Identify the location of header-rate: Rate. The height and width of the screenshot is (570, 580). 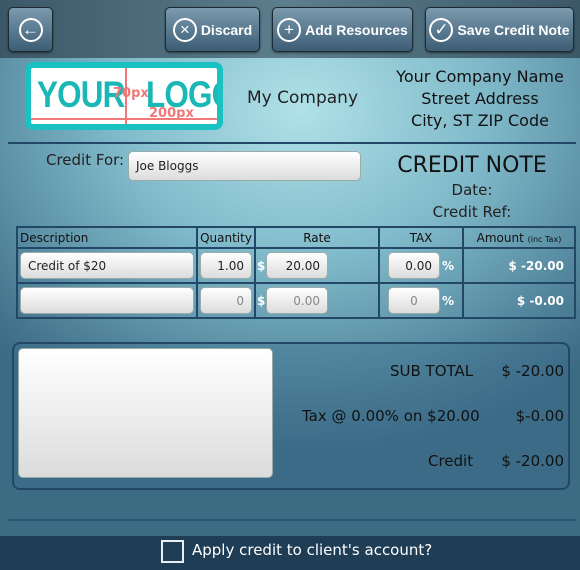
(317, 237).